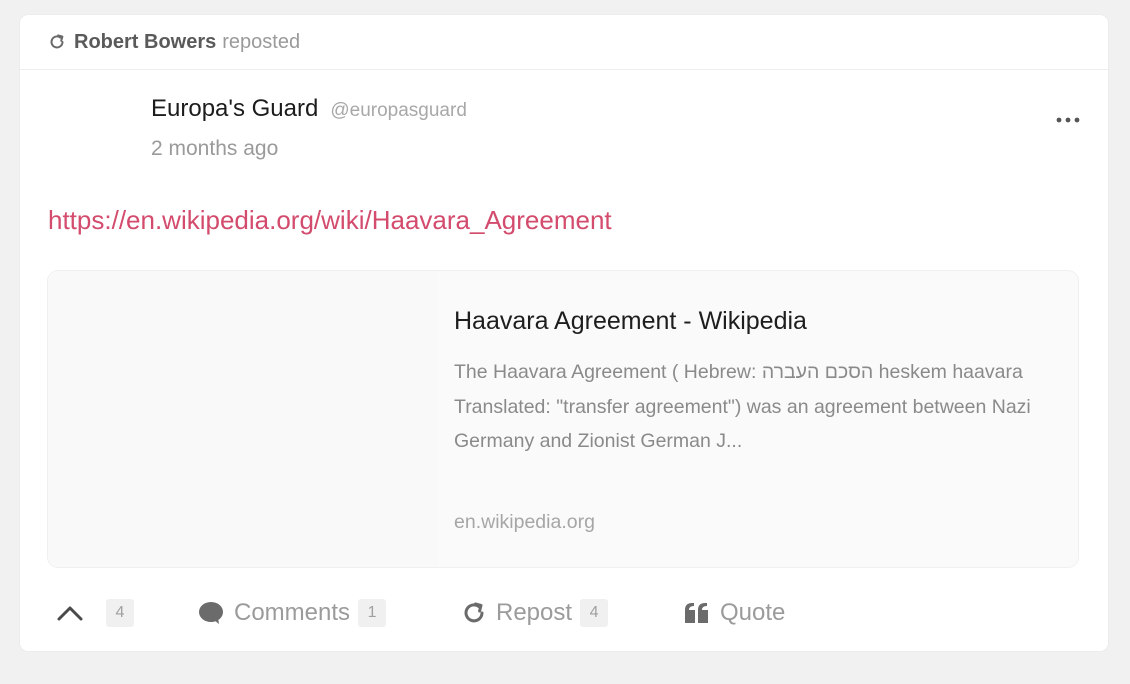 This screenshot has height=684, width=1130. I want to click on quote-label: Quote, so click(753, 612).